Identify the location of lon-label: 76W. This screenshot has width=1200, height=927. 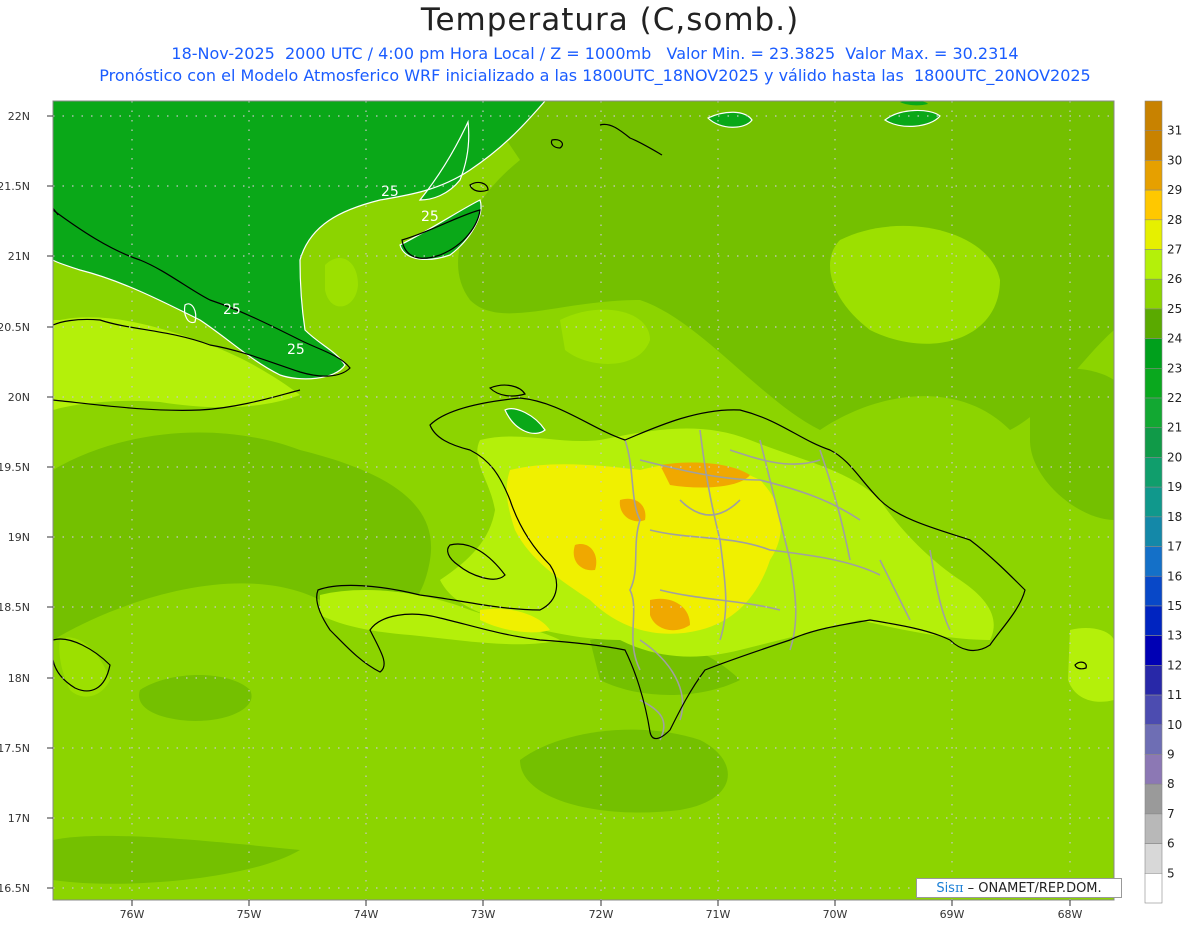
(132, 914).